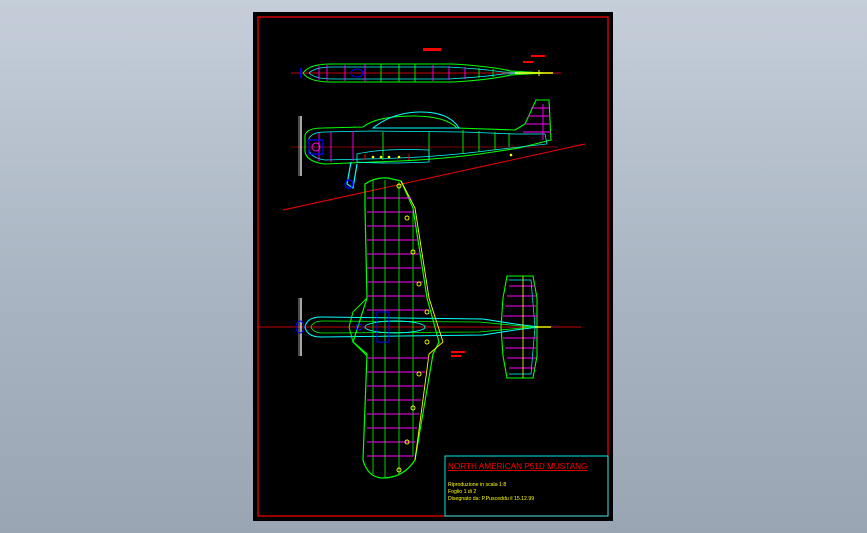 The image size is (867, 533). Describe the element at coordinates (426, 65) in the screenshot. I see `fuselage-top-view` at that location.